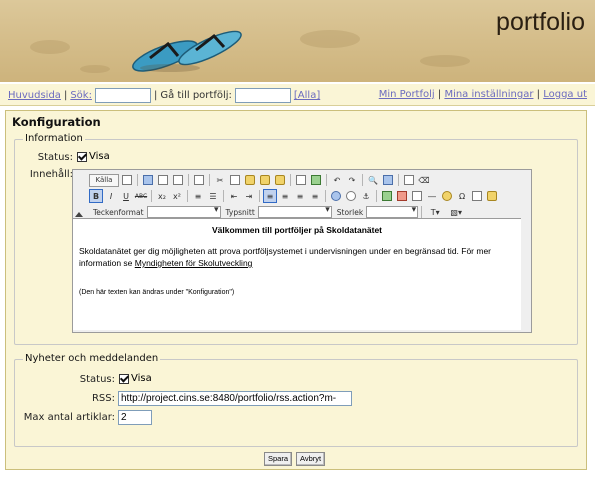 The width and height of the screenshot is (595, 480). What do you see at coordinates (373, 180) in the screenshot?
I see `find-icon: 🔍` at bounding box center [373, 180].